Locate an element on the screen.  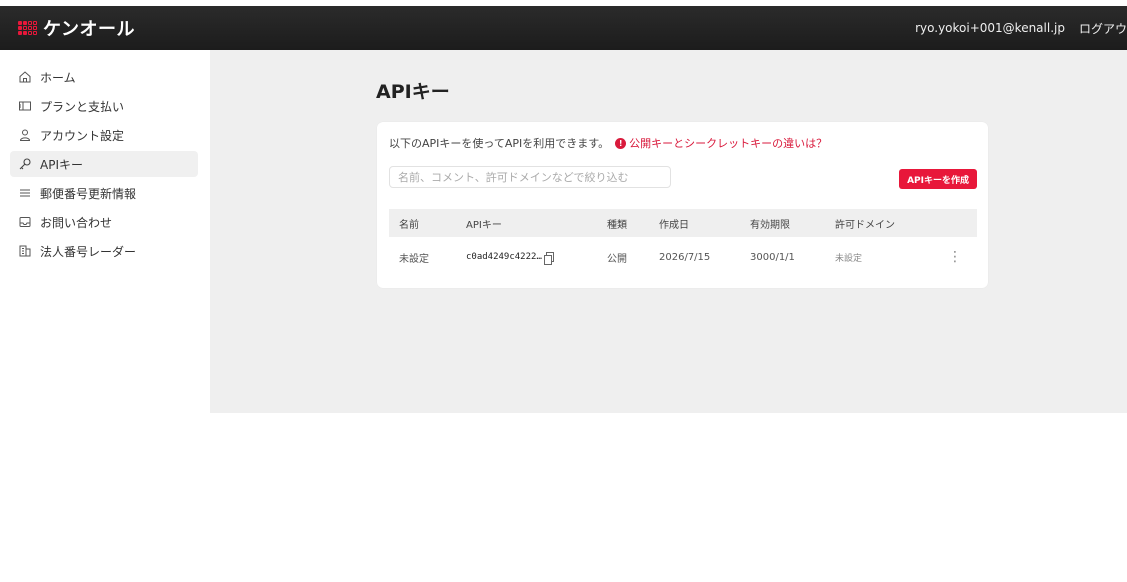
sidebar-item-plan: プランと支払い is located at coordinates (104, 106).